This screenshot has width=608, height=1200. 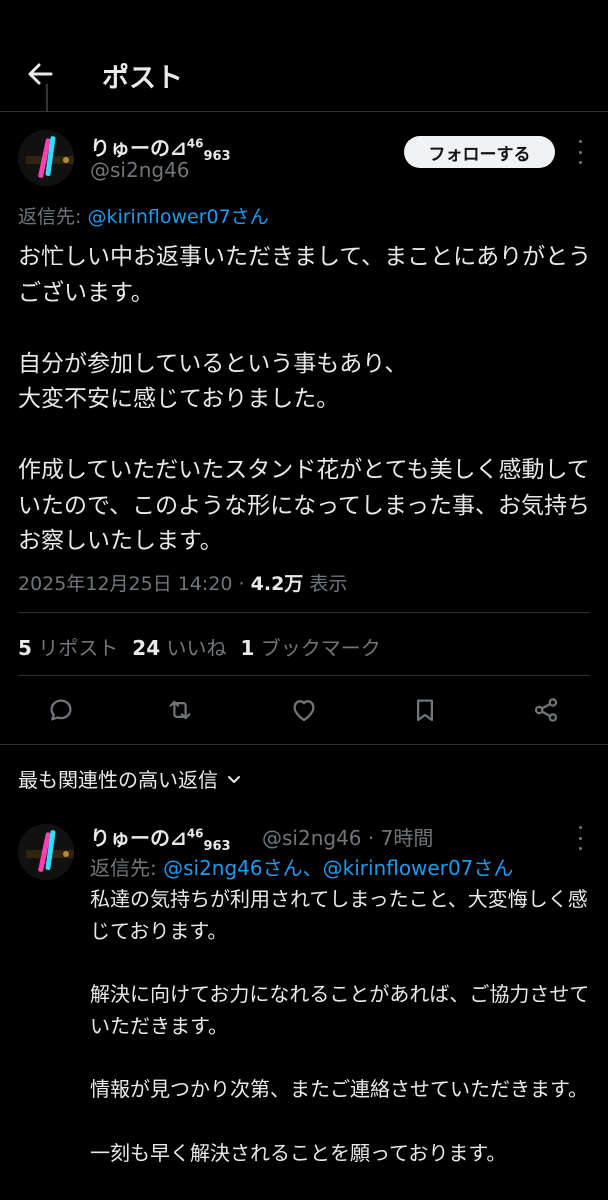 I want to click on repost-icon, so click(x=180, y=710).